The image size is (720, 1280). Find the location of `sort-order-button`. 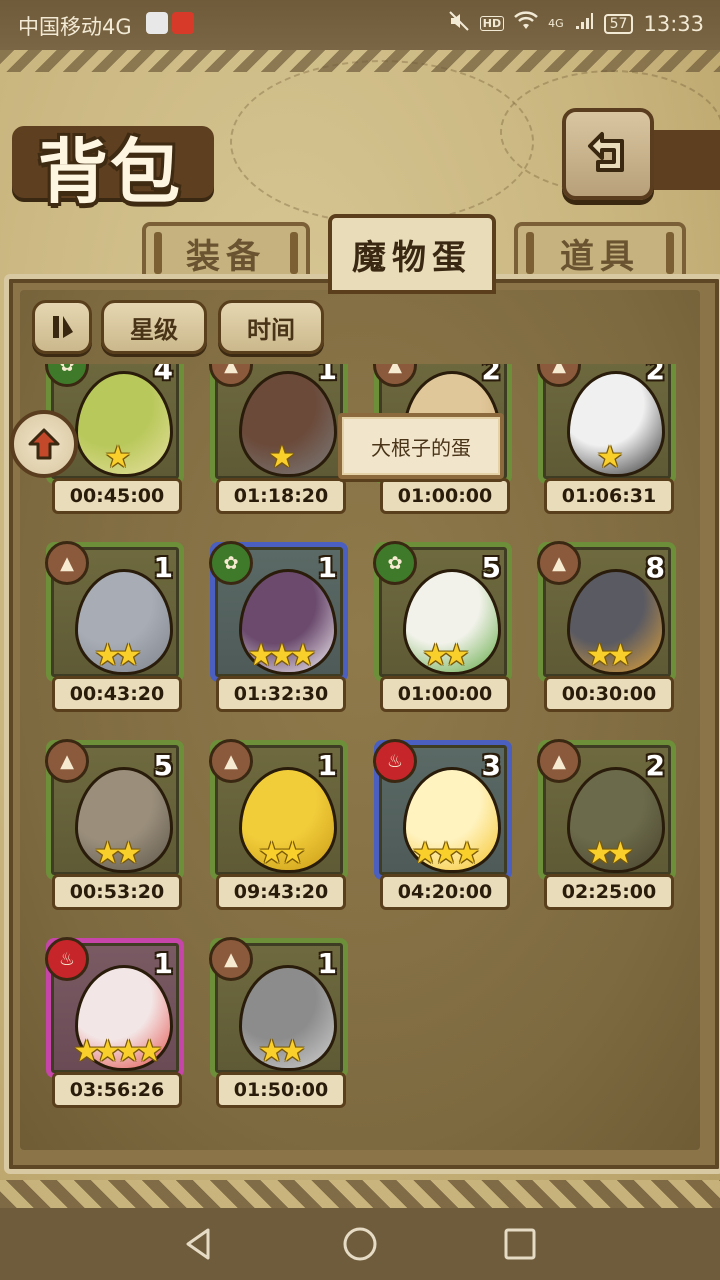

sort-order-button is located at coordinates (62, 327).